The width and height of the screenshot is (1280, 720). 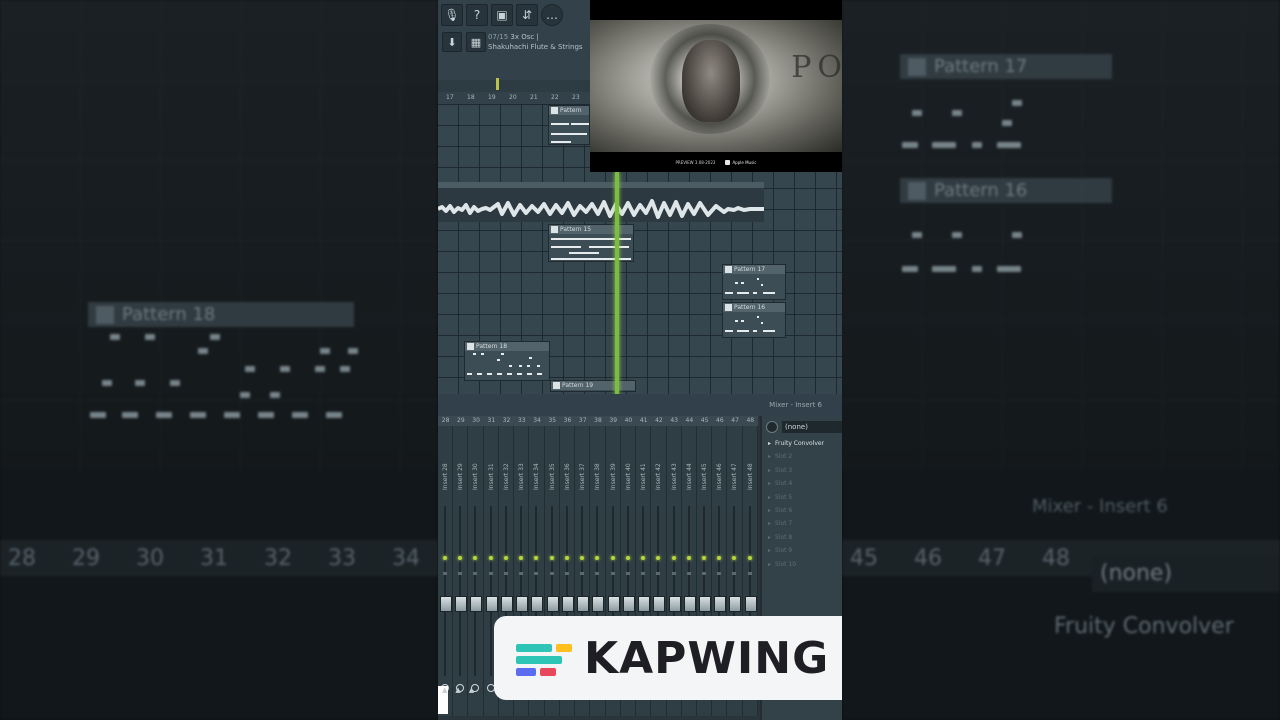 I want to click on mixer-track-number: 38, so click(x=598, y=420).